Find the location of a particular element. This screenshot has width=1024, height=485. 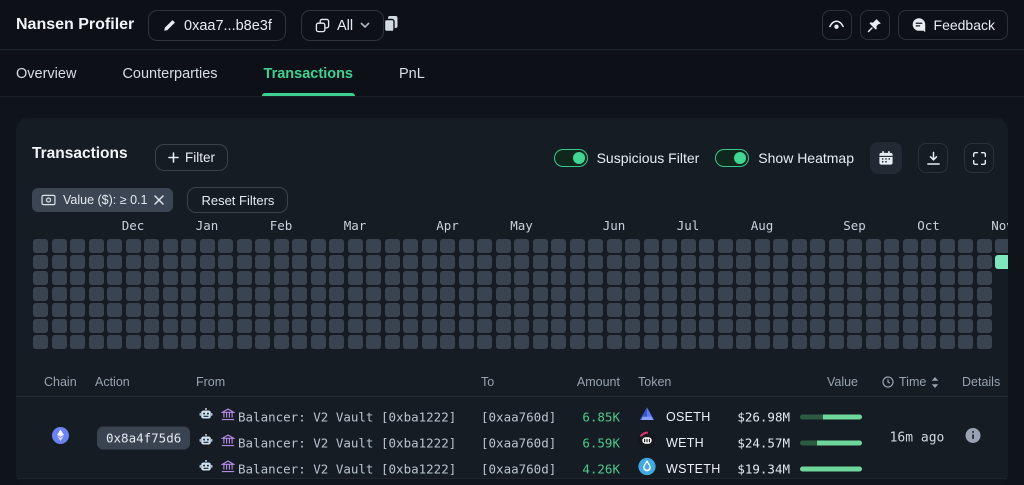

feedback-button: Feedback is located at coordinates (952, 25).